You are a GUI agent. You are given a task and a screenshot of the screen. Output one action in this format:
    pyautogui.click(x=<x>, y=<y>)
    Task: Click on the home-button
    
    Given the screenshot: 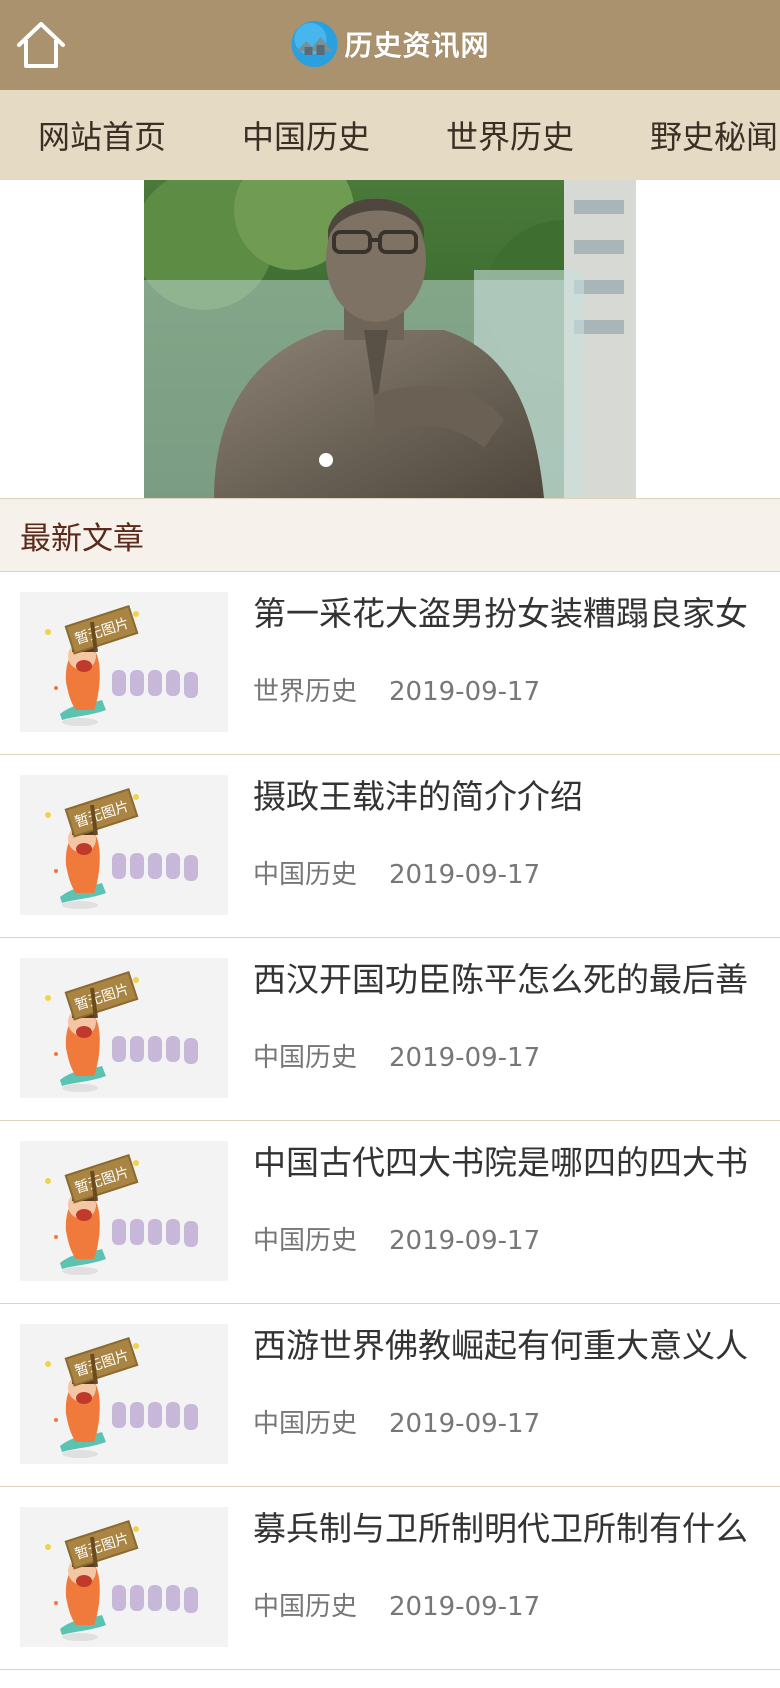 What is the action you would take?
    pyautogui.click(x=41, y=45)
    